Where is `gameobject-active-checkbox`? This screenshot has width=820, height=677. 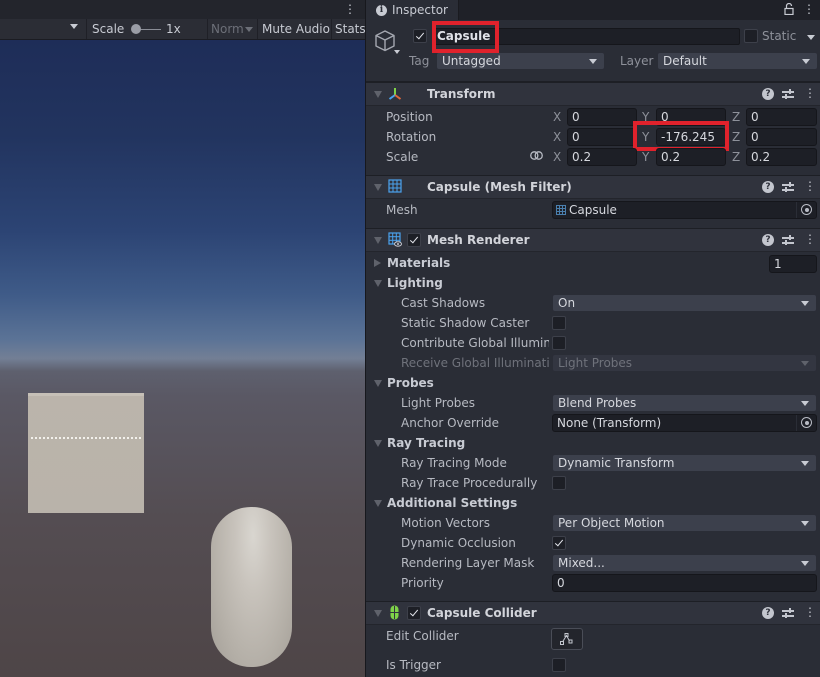
gameobject-active-checkbox is located at coordinates (420, 36).